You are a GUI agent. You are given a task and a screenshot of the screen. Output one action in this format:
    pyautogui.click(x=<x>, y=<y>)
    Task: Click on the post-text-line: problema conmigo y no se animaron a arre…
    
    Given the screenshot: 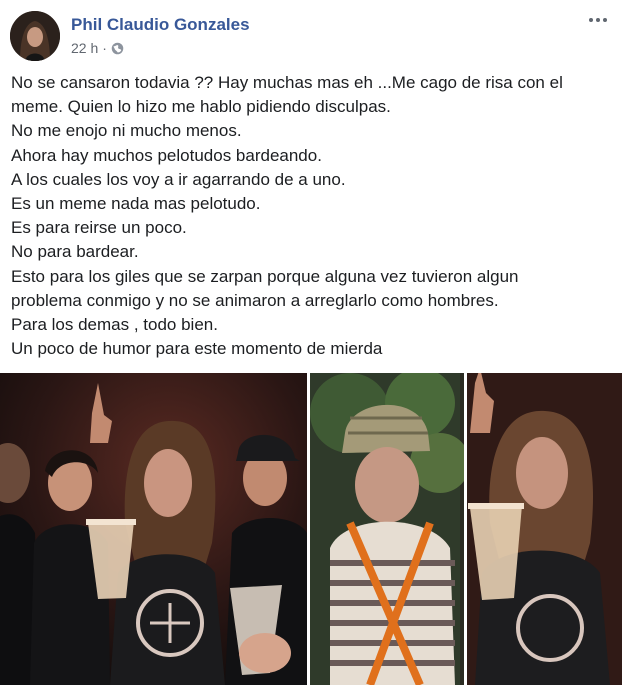 What is the action you would take?
    pyautogui.click(x=255, y=300)
    